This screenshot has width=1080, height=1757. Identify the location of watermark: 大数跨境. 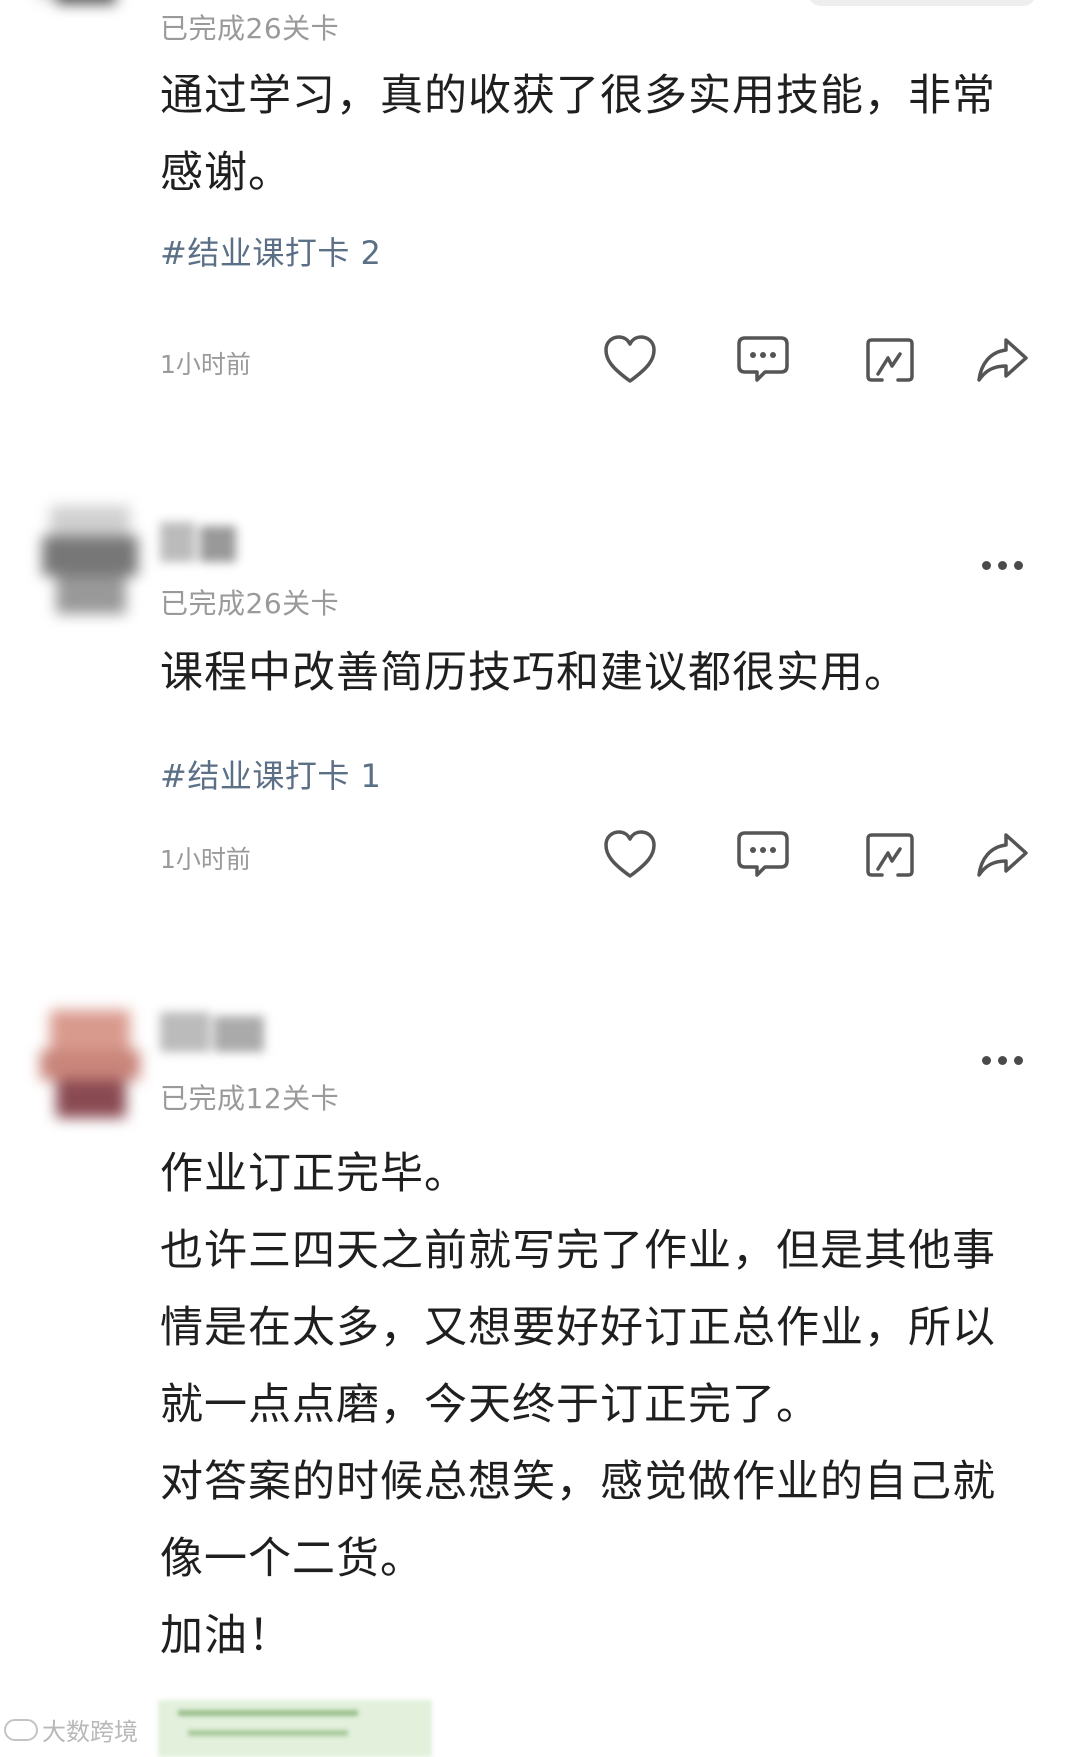
(71, 1729).